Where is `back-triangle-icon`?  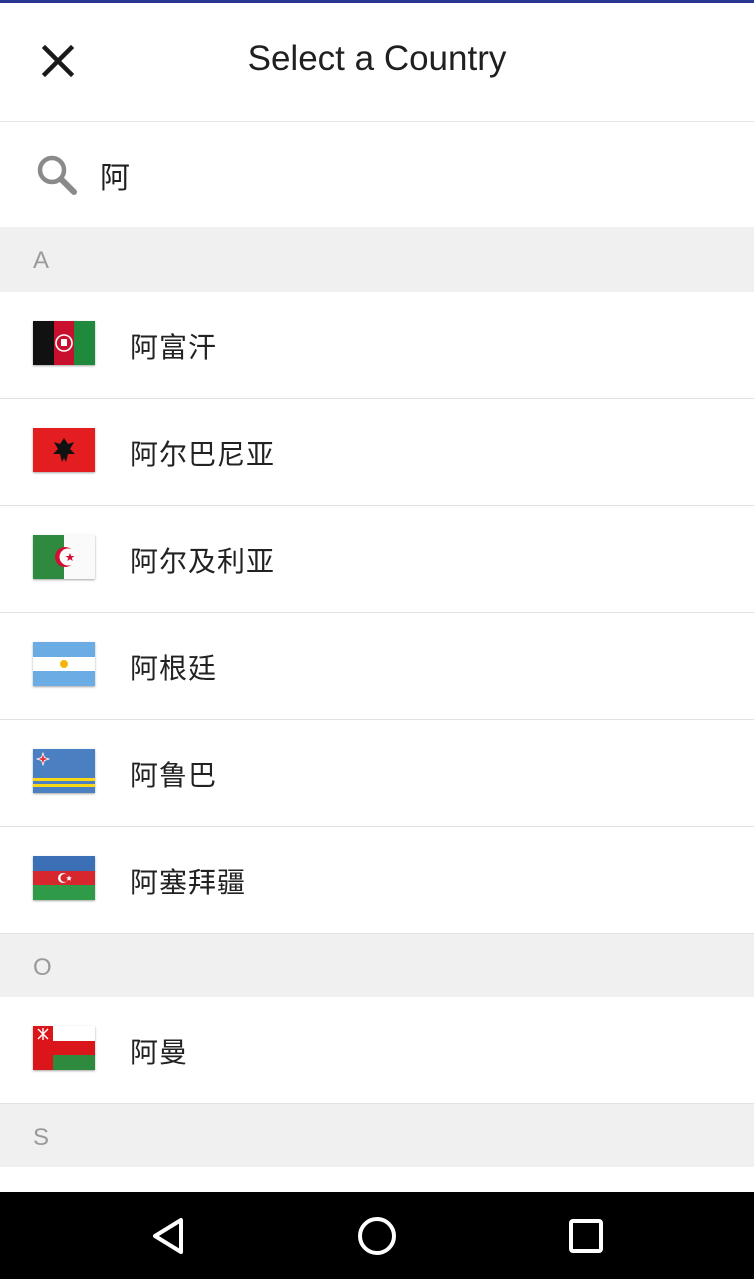
back-triangle-icon is located at coordinates (168, 1235).